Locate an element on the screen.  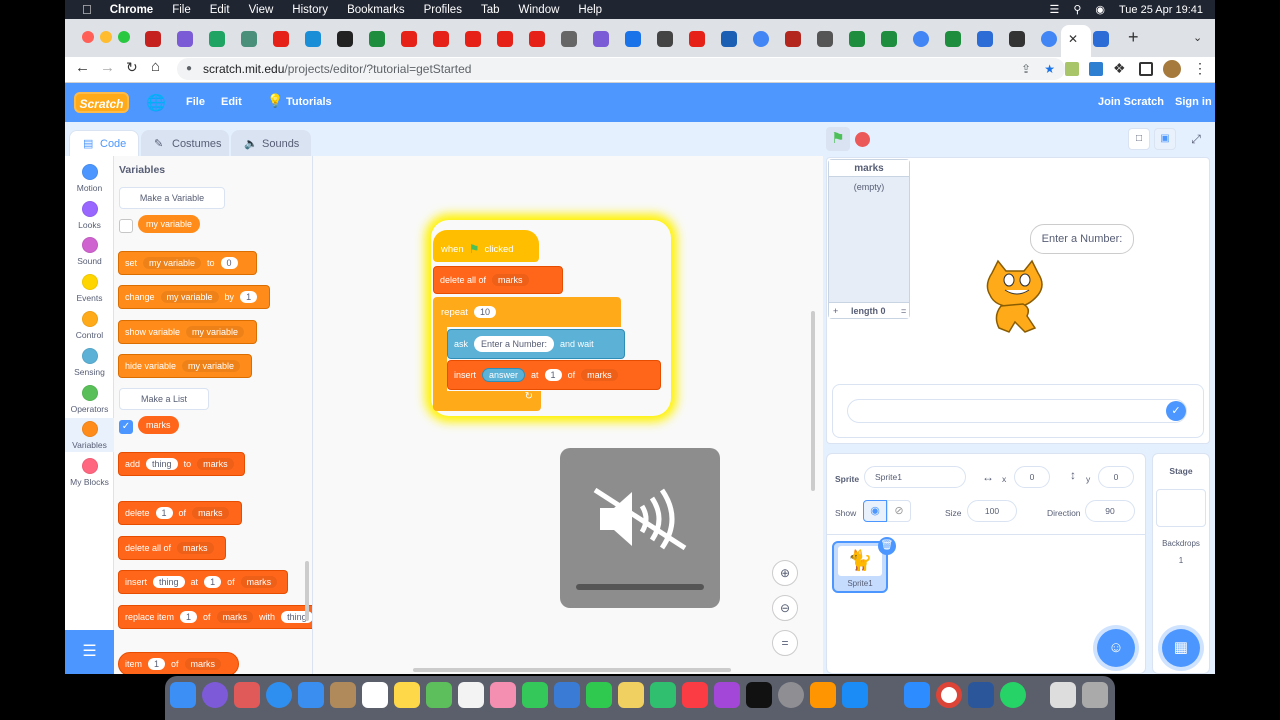
sign-in-link: Sign in is located at coordinates (1193, 102).